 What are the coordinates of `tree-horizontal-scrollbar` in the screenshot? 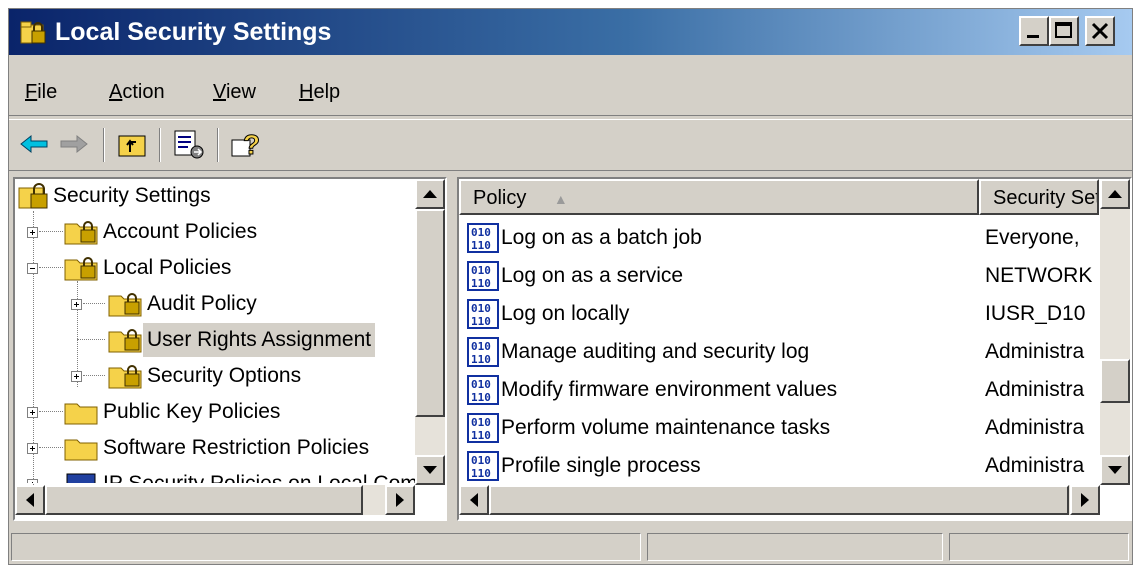 It's located at (215, 500).